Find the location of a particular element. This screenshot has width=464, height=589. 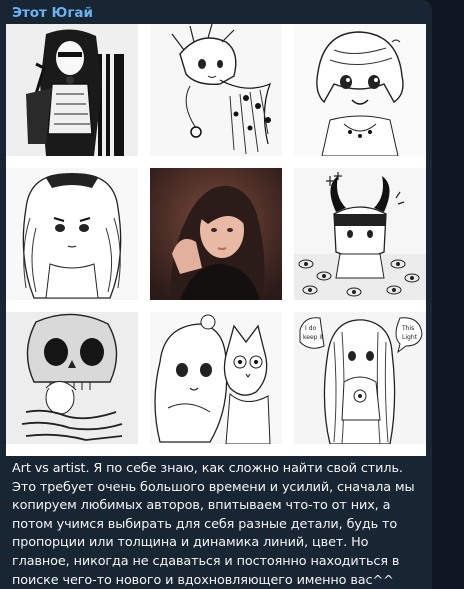

artwork-flower-girl is located at coordinates (216, 90).